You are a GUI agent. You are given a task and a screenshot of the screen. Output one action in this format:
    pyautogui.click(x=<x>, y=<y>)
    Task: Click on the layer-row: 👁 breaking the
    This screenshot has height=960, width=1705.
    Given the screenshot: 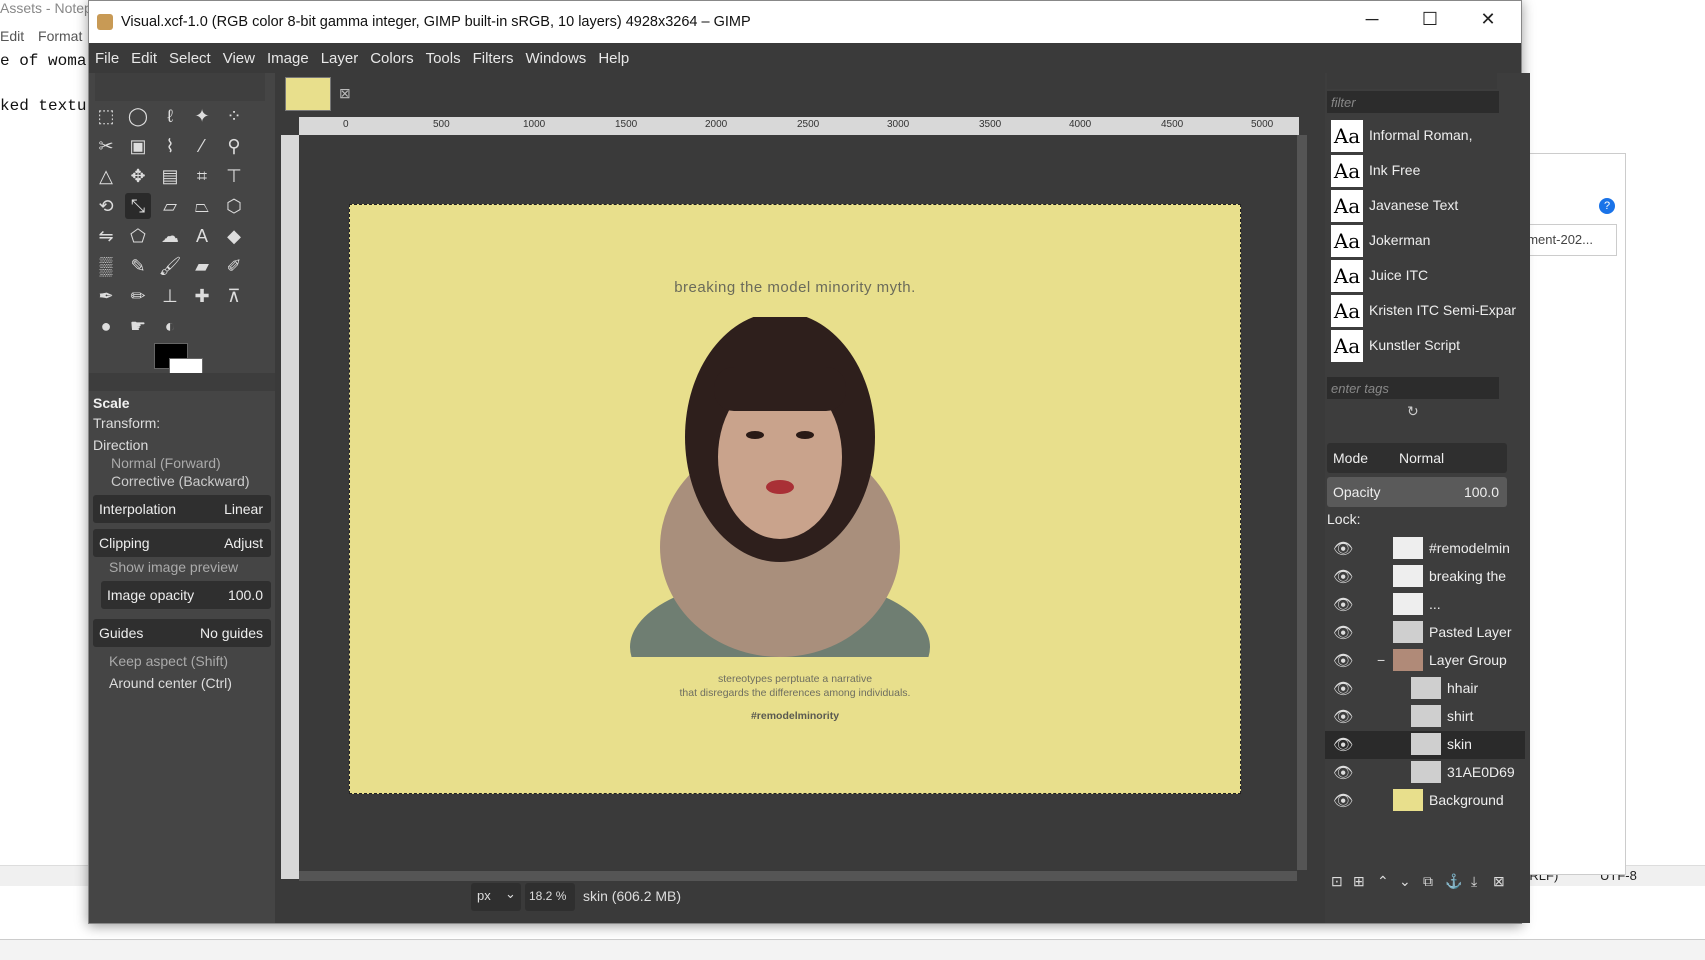 What is the action you would take?
    pyautogui.click(x=1425, y=577)
    